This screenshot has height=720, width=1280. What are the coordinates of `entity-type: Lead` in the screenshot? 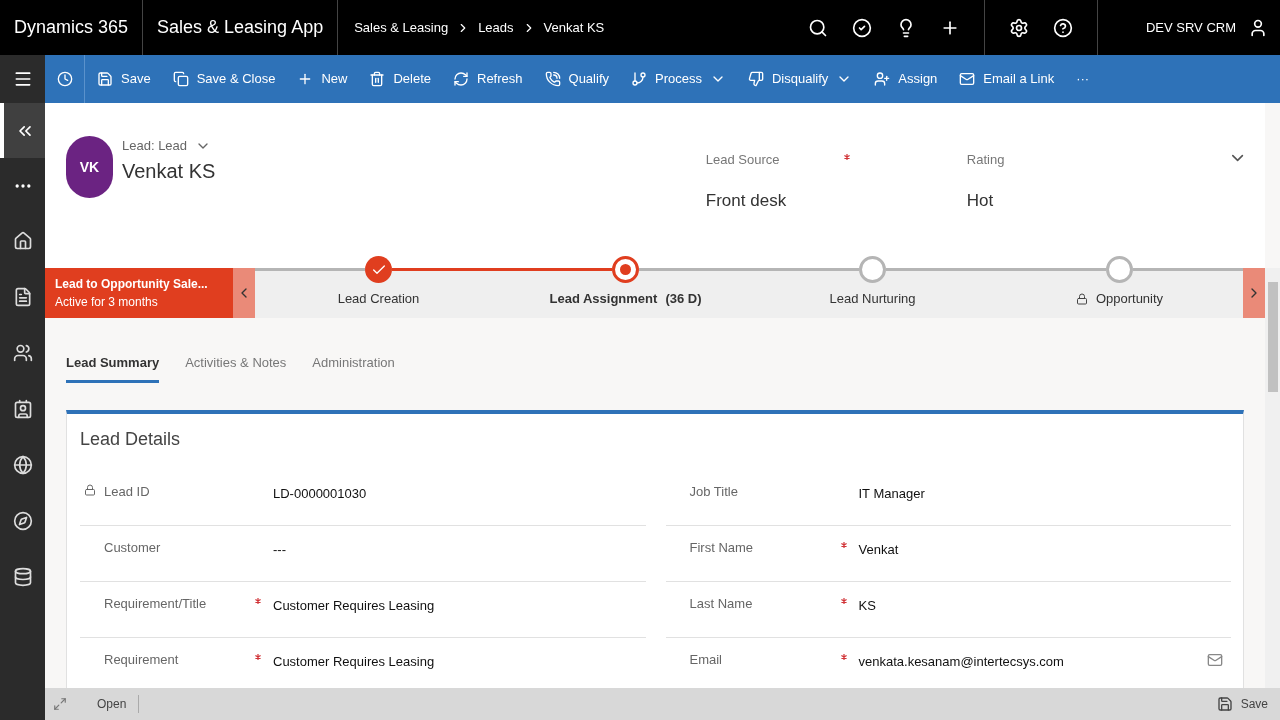 It's located at (155, 146).